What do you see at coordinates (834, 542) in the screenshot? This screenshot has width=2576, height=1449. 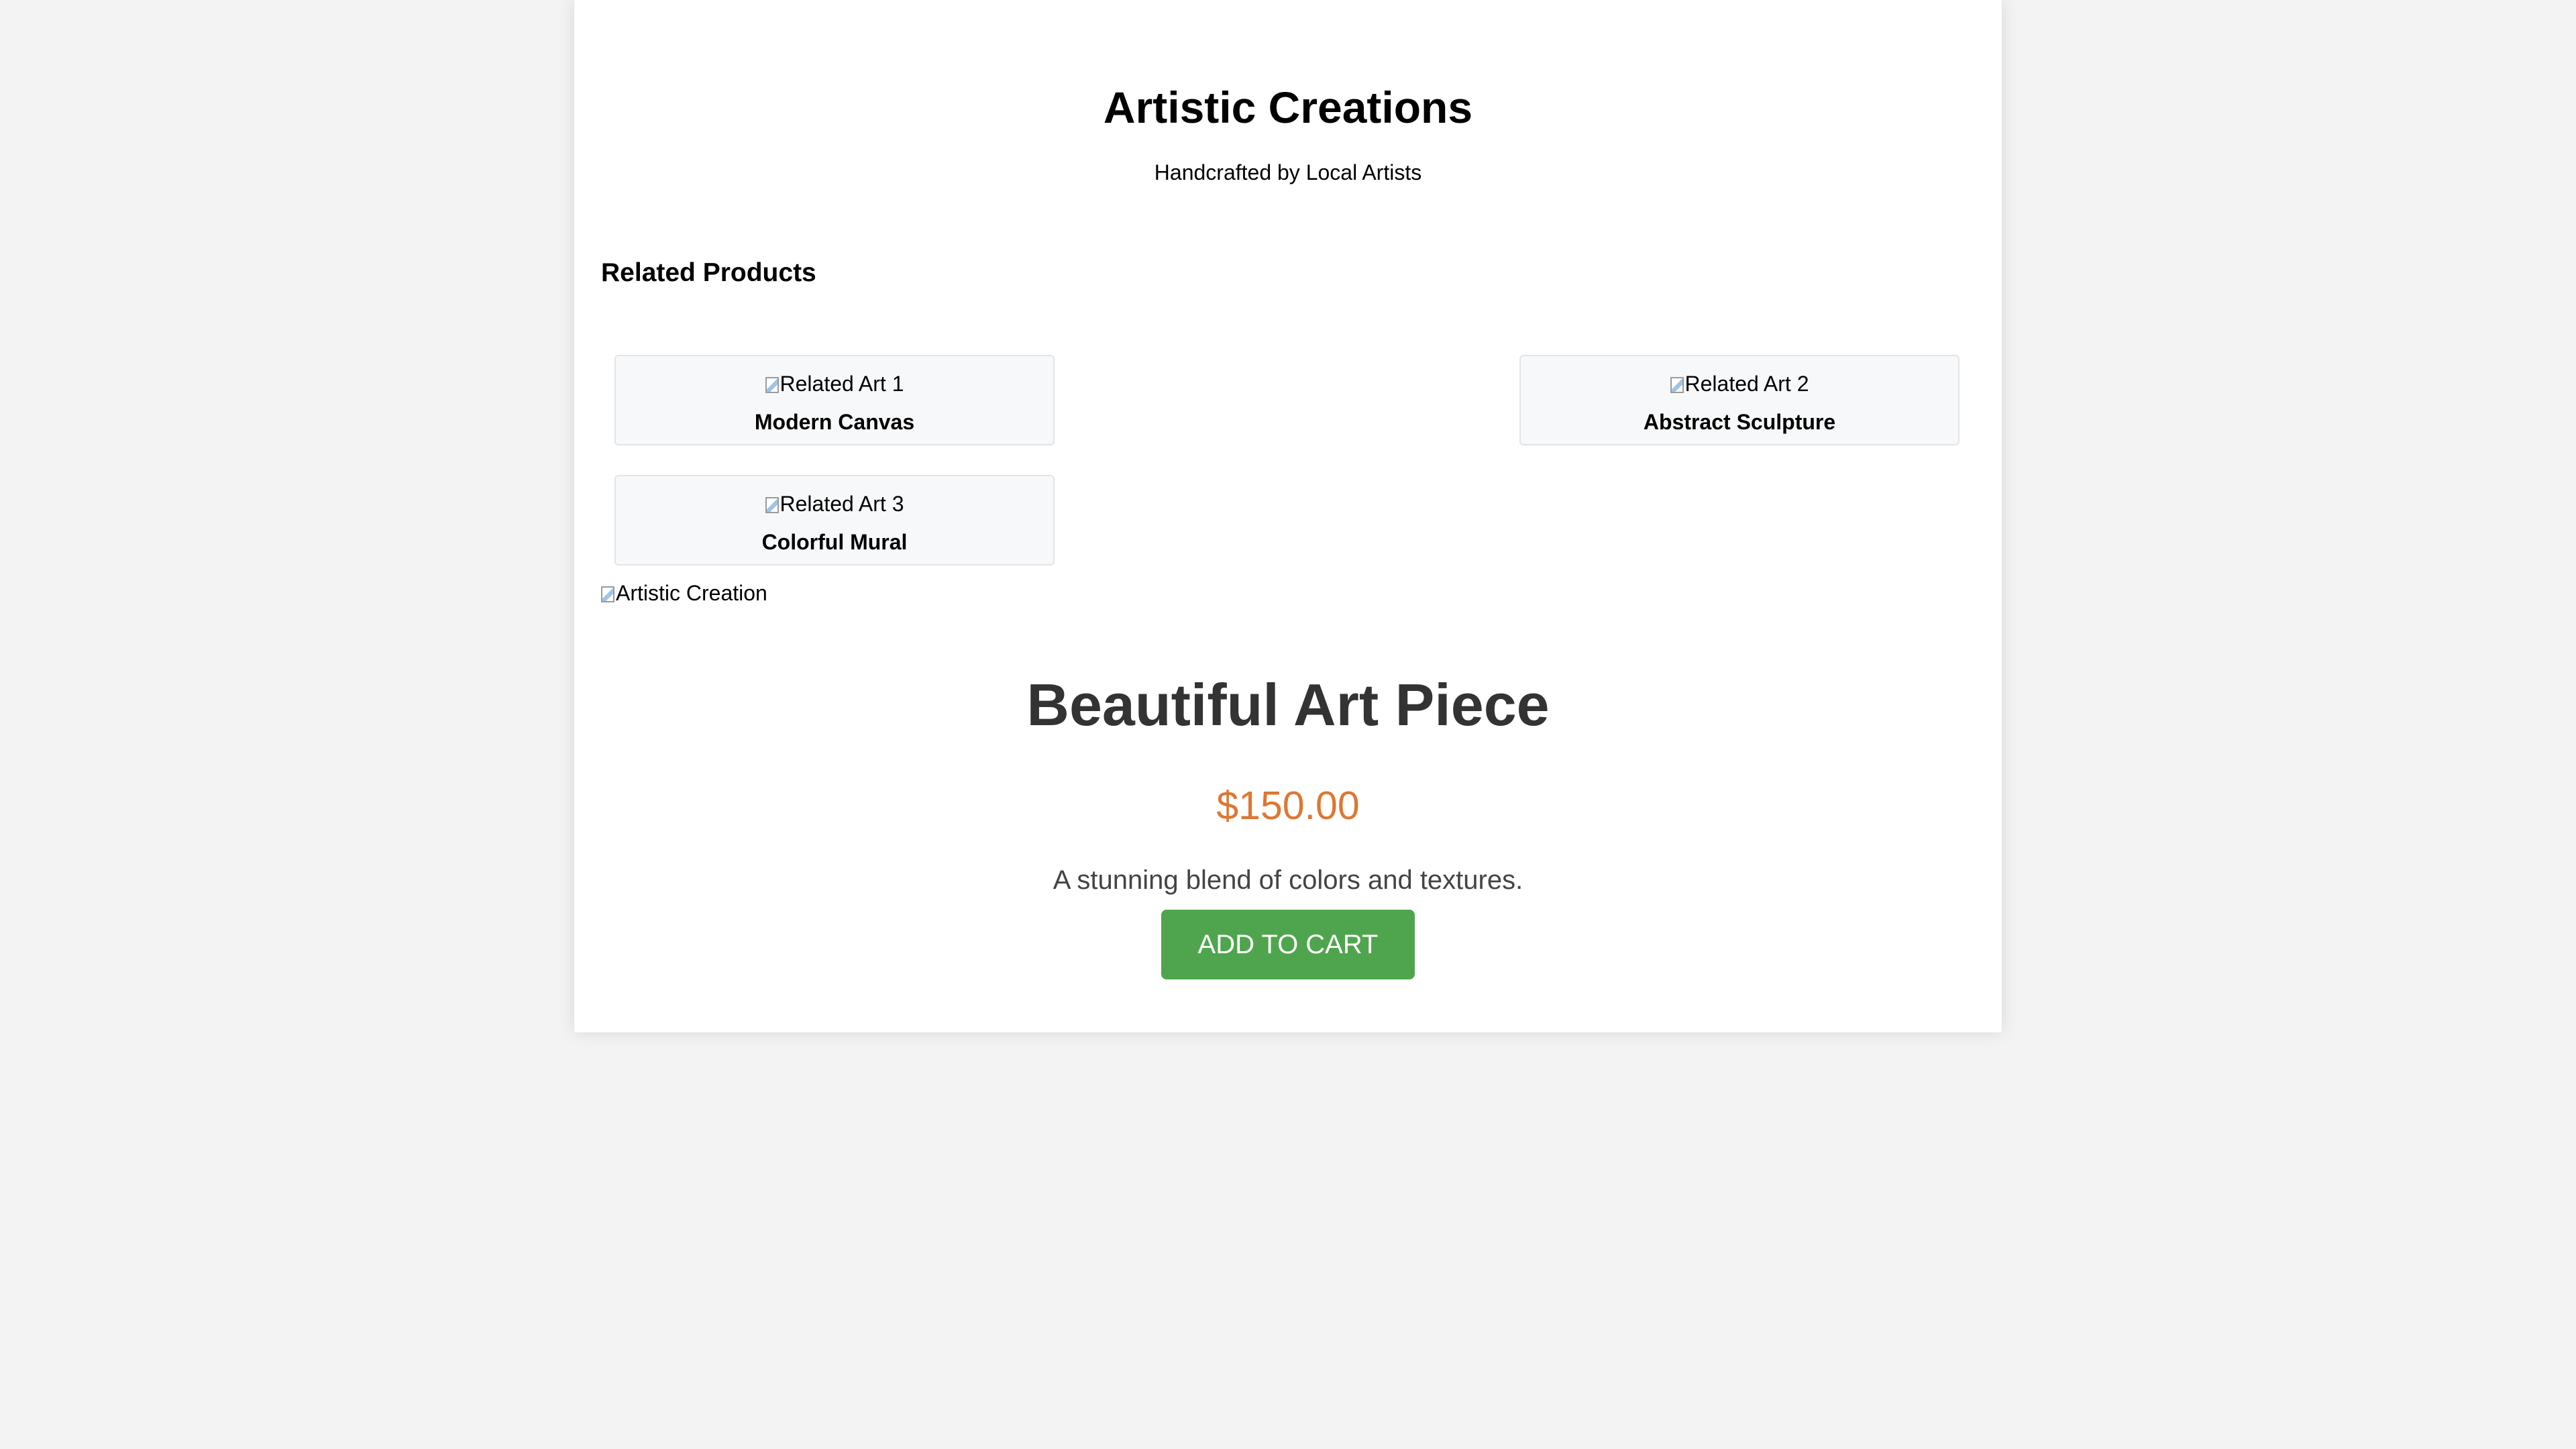 I see `related-product-title: Colorful Mural` at bounding box center [834, 542].